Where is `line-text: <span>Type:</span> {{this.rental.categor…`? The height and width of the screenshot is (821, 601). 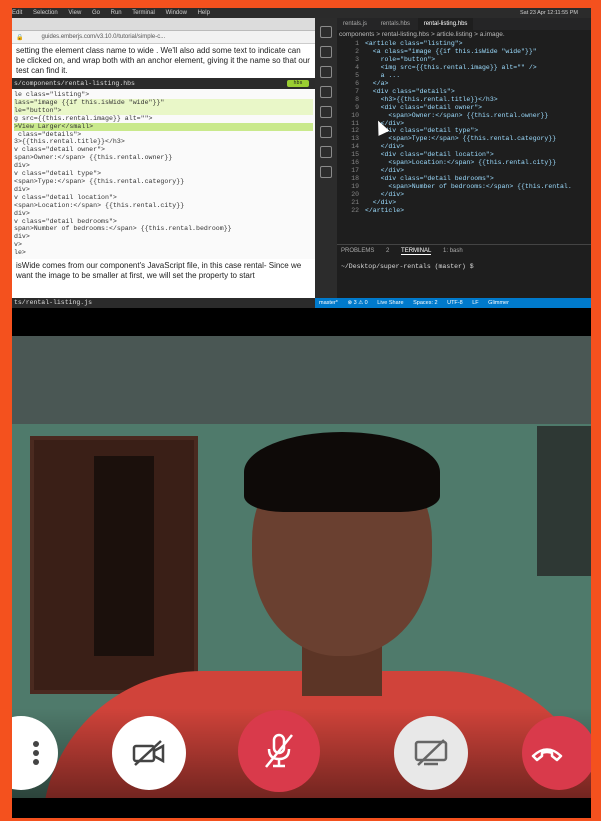
line-text: <span>Type:</span> {{this.rental.categor… is located at coordinates (461, 139).